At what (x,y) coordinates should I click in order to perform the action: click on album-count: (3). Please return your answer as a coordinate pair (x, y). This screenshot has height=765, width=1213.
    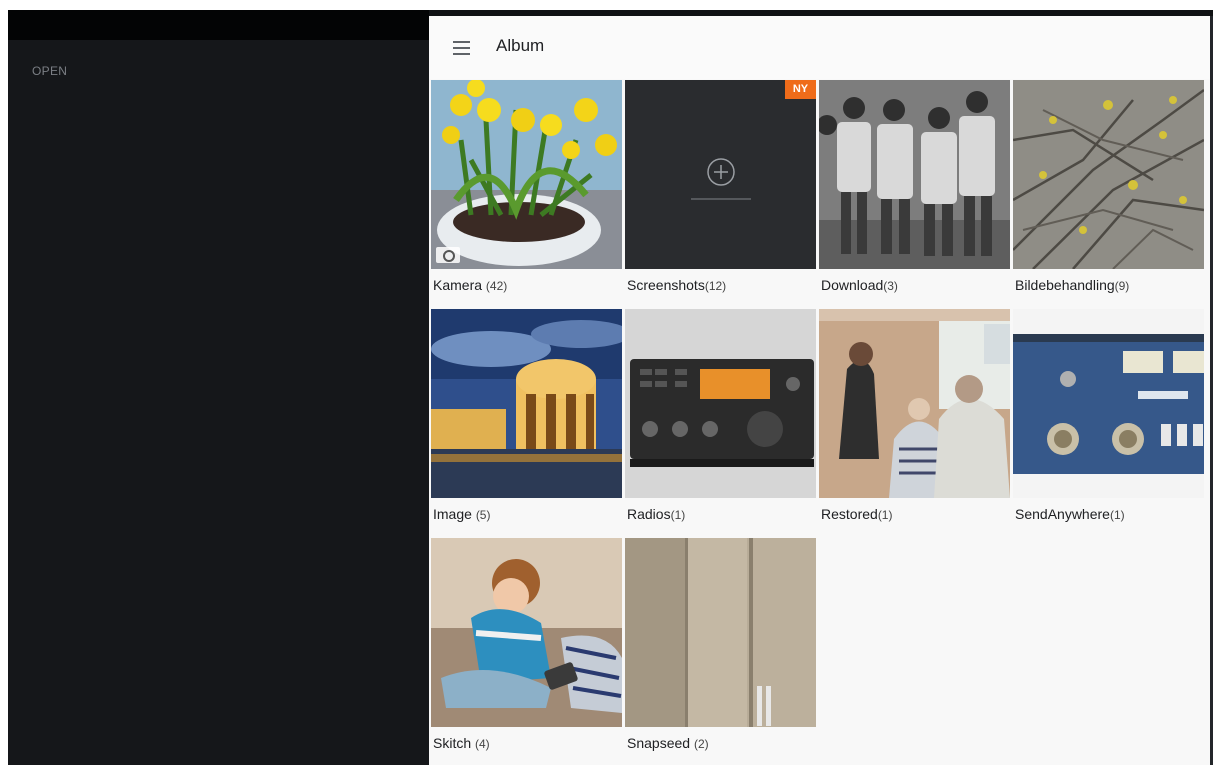
    Looking at the image, I should click on (890, 286).